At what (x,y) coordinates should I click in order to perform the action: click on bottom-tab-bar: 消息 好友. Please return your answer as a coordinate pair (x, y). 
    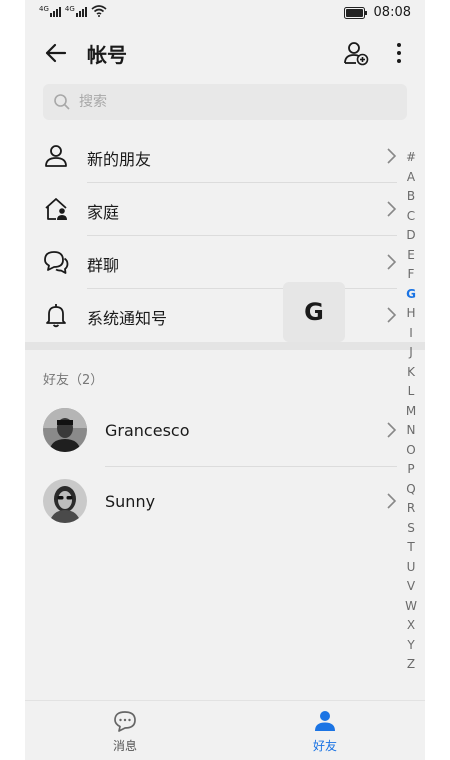
    Looking at the image, I should click on (225, 730).